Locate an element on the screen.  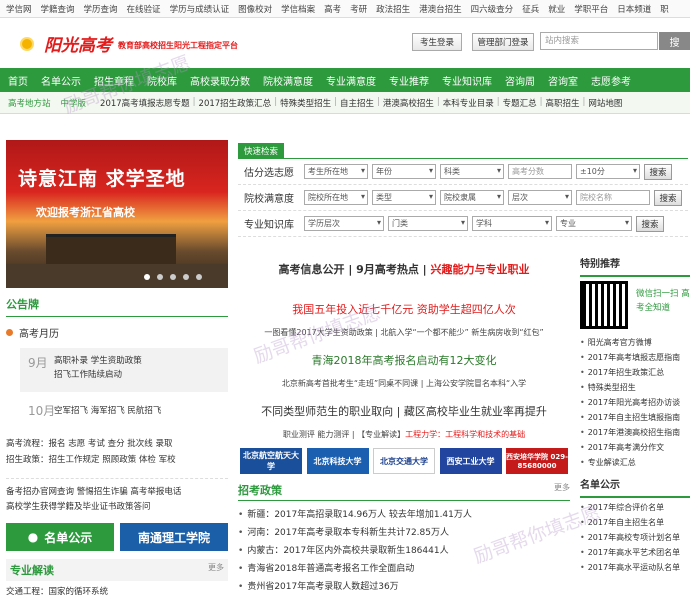
admin-login-button: 管理部门登录 is located at coordinates (503, 42).